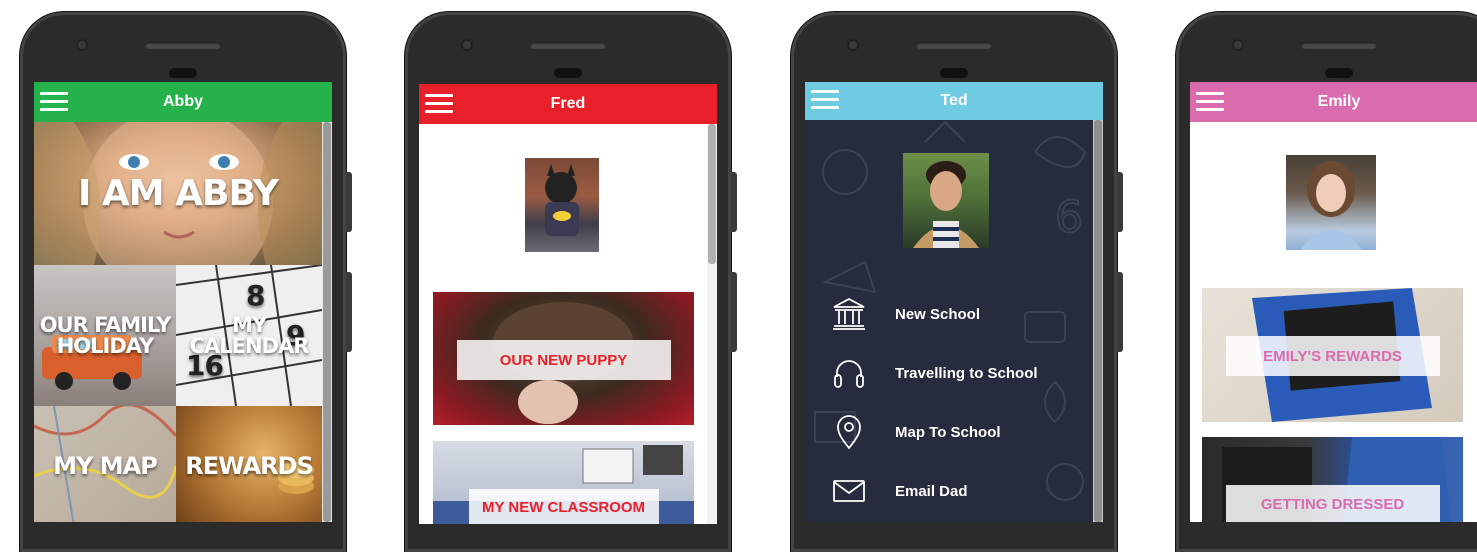 The height and width of the screenshot is (552, 1477). I want to click on menu-item-label: Travelling to School, so click(966, 373).